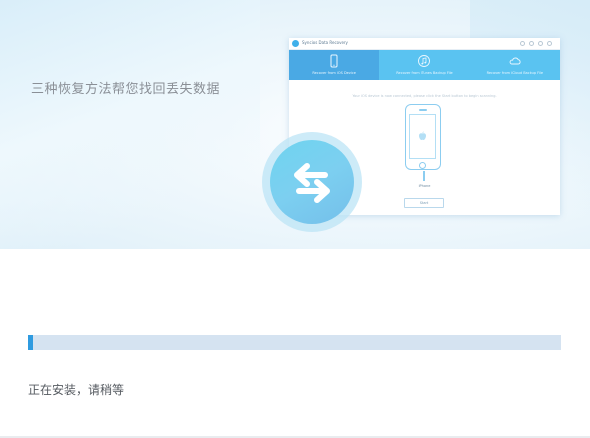 Image resolution: width=590 pixels, height=438 pixels. I want to click on phone-home-button, so click(422, 165).